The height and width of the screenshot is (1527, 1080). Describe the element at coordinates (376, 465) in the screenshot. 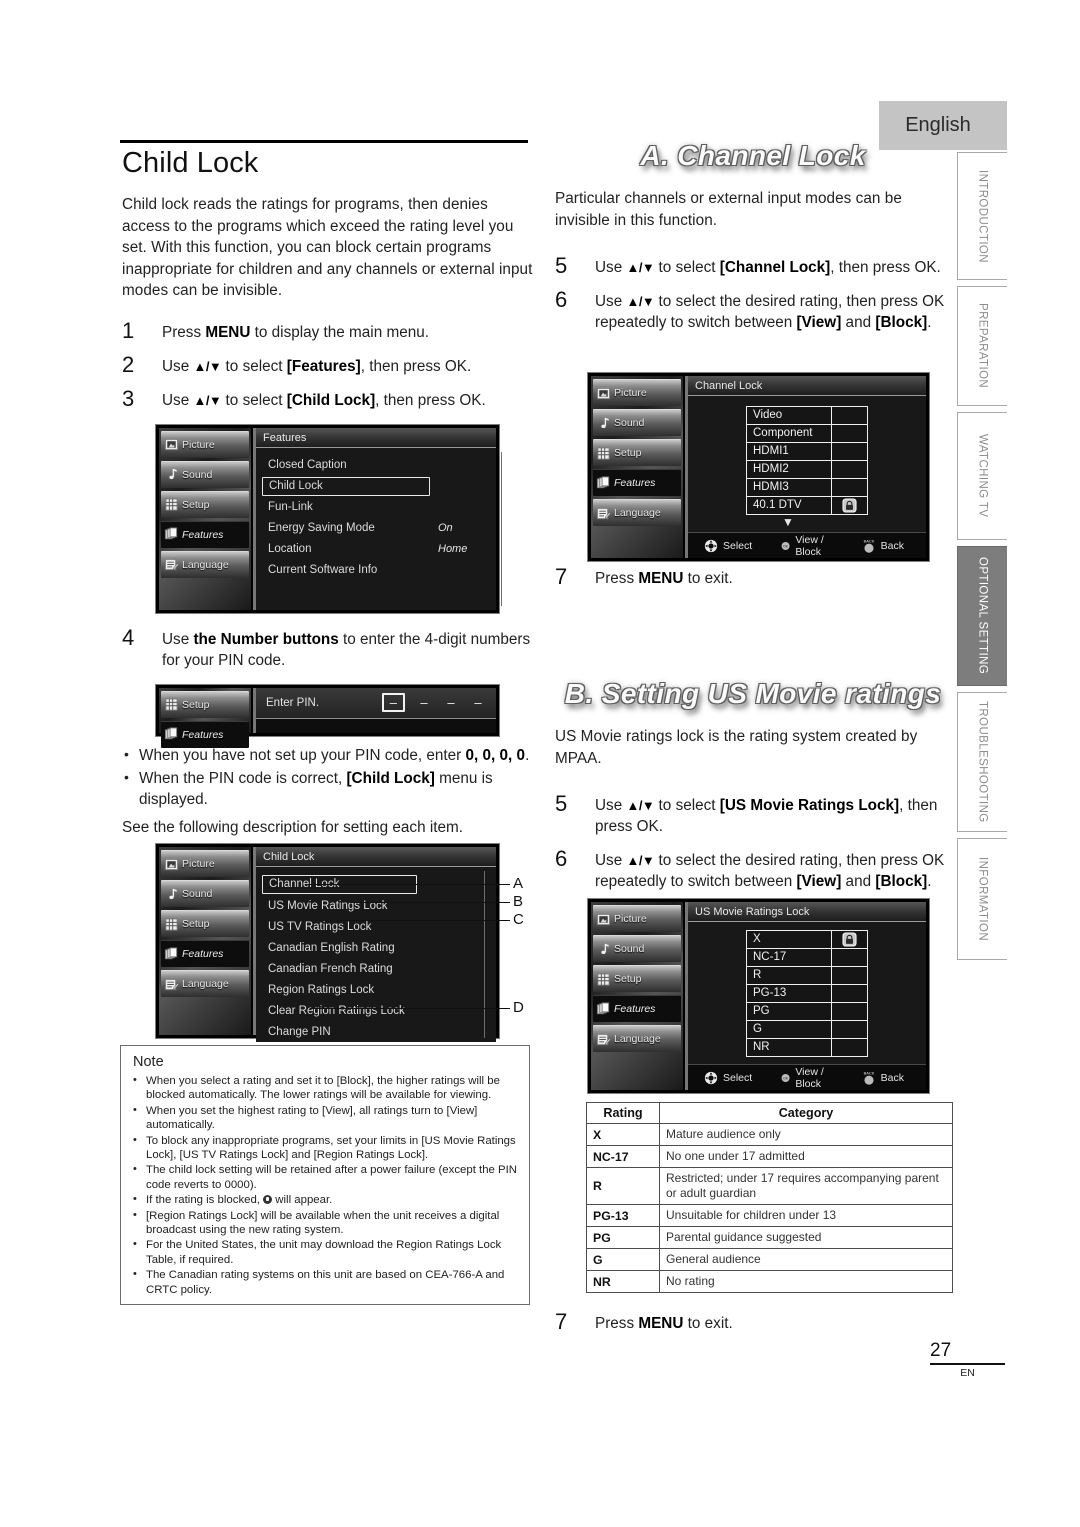

I see `menu-item-closed-caption: Closed Caption` at that location.